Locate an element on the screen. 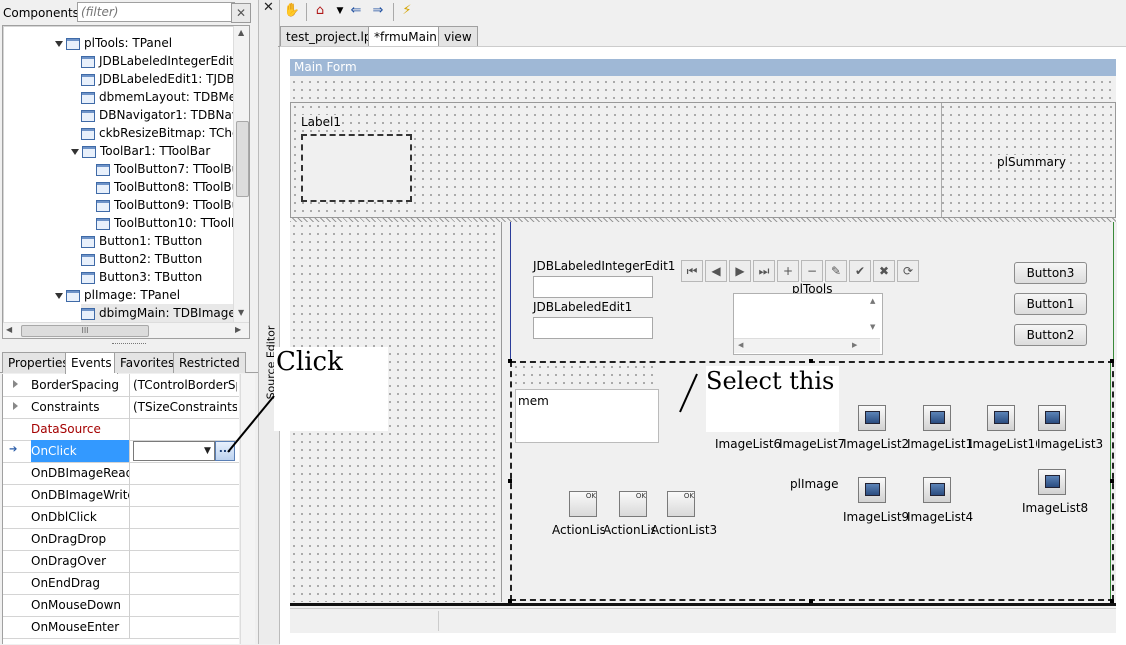 The height and width of the screenshot is (645, 1126). select-pointer-line is located at coordinates (688, 393).